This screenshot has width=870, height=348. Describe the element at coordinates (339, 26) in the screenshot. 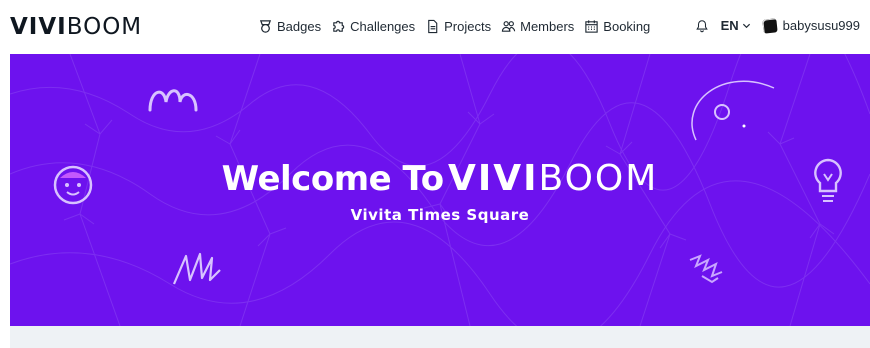

I see `puzzle-icon` at that location.